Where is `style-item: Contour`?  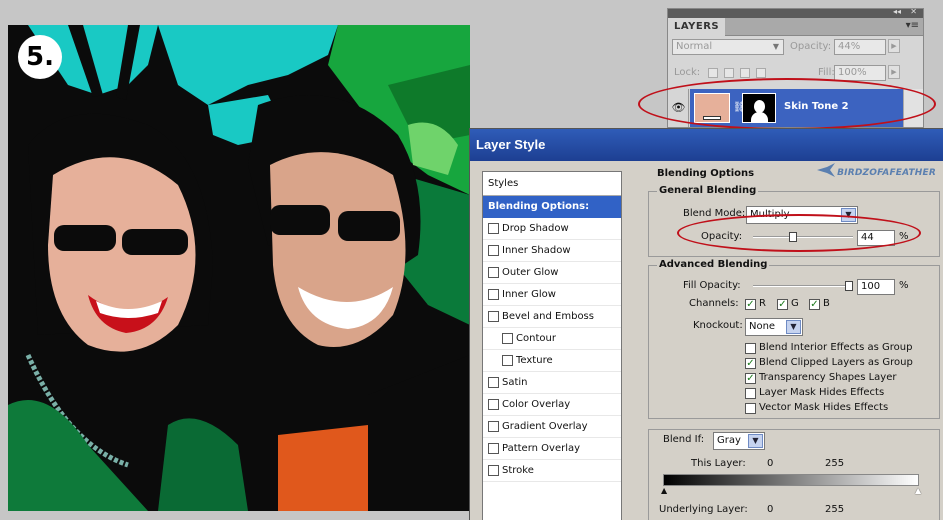 style-item: Contour is located at coordinates (552, 339).